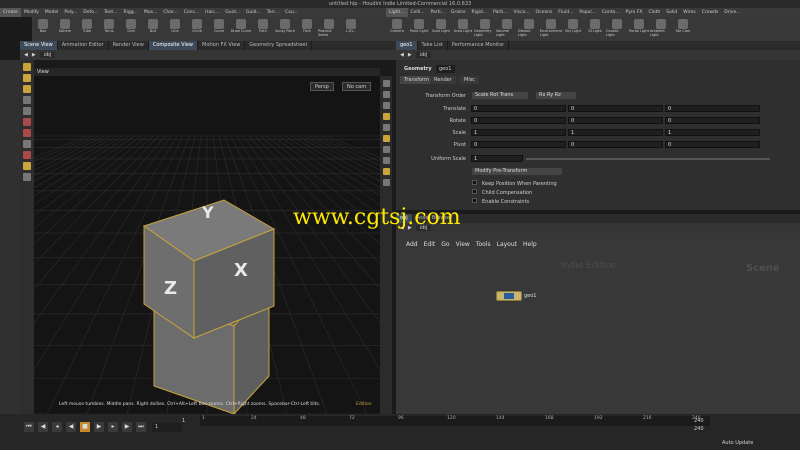  I want to click on pane-tab: Scene View, so click(39, 45).